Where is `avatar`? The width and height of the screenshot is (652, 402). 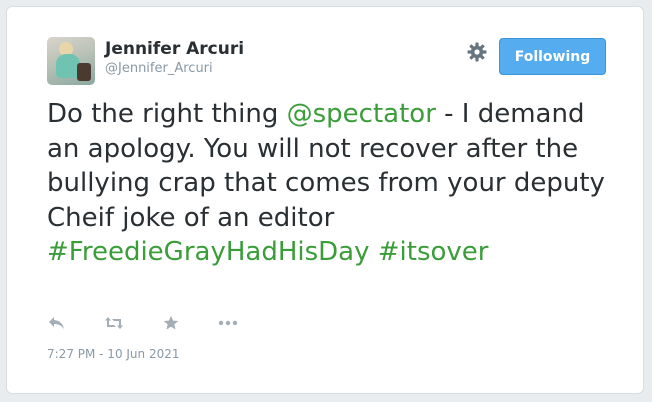
avatar is located at coordinates (71, 61).